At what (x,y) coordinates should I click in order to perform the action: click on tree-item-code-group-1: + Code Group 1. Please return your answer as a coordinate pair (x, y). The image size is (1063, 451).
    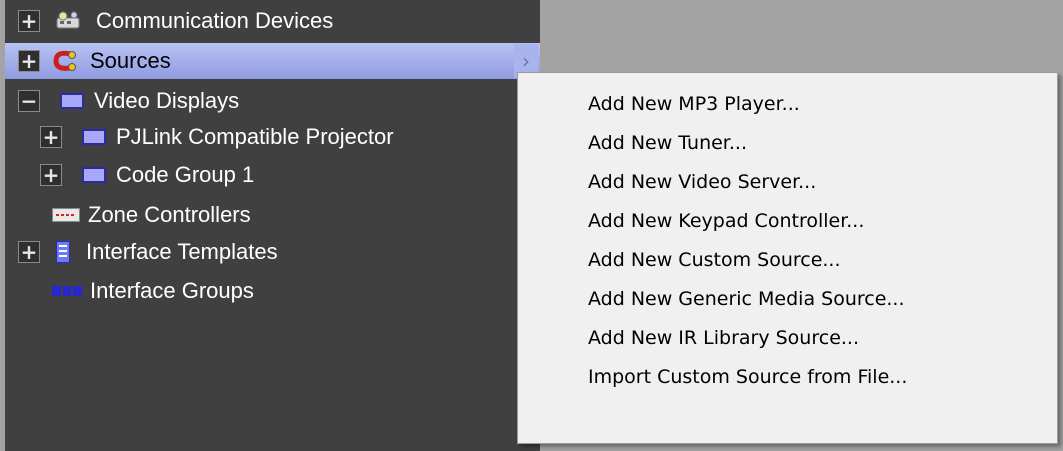
    Looking at the image, I should click on (147, 175).